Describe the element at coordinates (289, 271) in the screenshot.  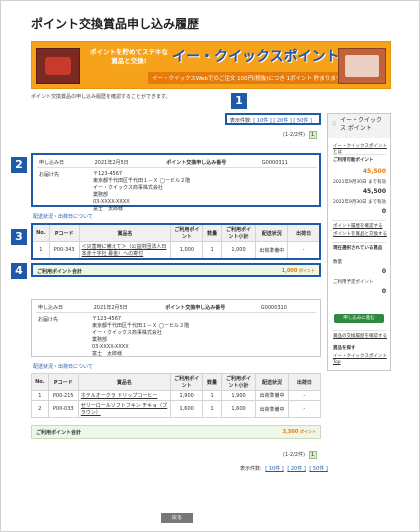
I see `total-points: 1,000` at that location.